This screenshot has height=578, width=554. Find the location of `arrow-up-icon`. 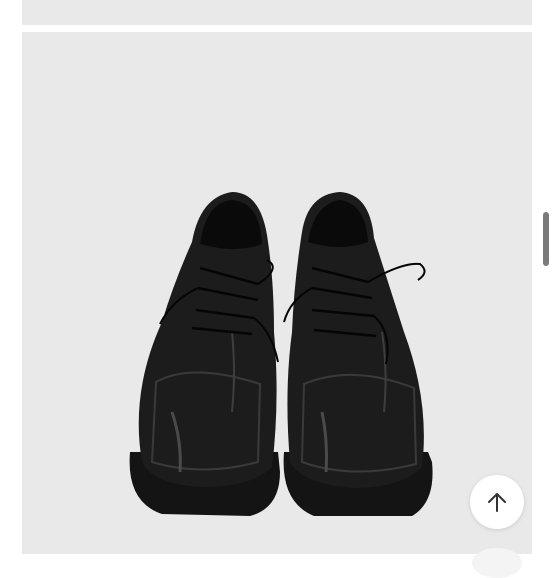

arrow-up-icon is located at coordinates (497, 502).